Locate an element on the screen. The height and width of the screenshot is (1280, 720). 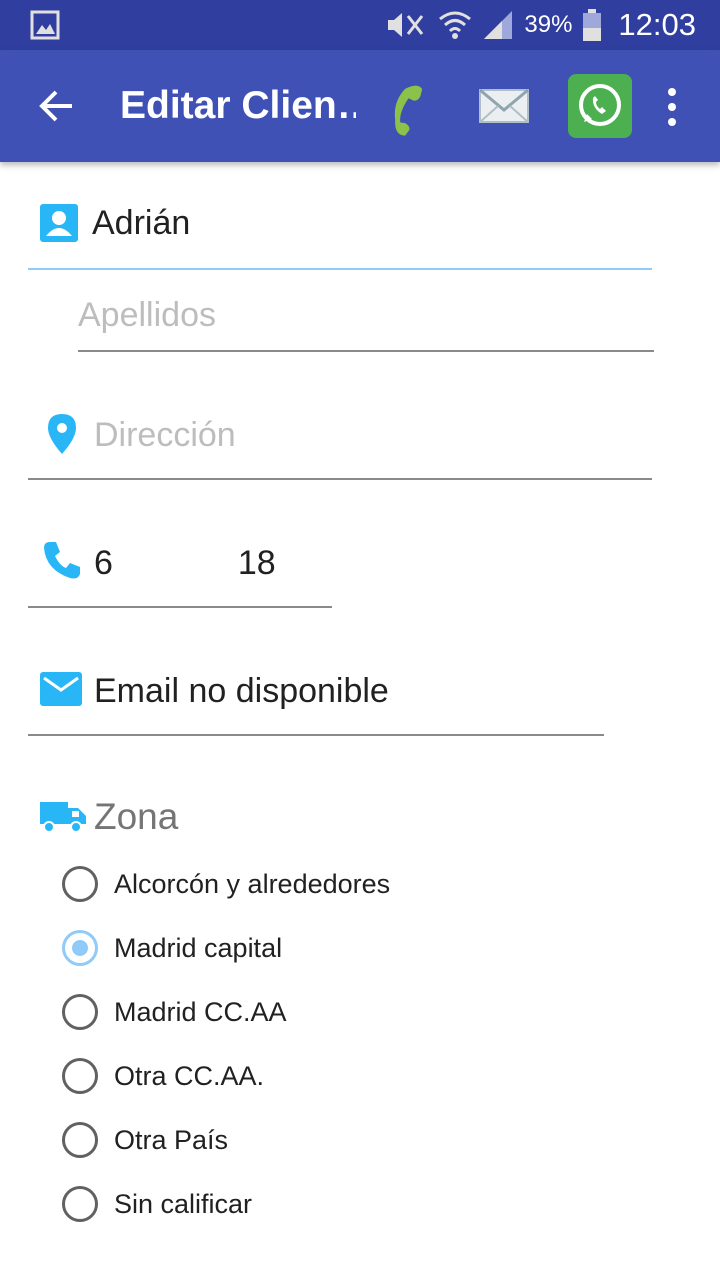
truck-icon is located at coordinates (63, 817).